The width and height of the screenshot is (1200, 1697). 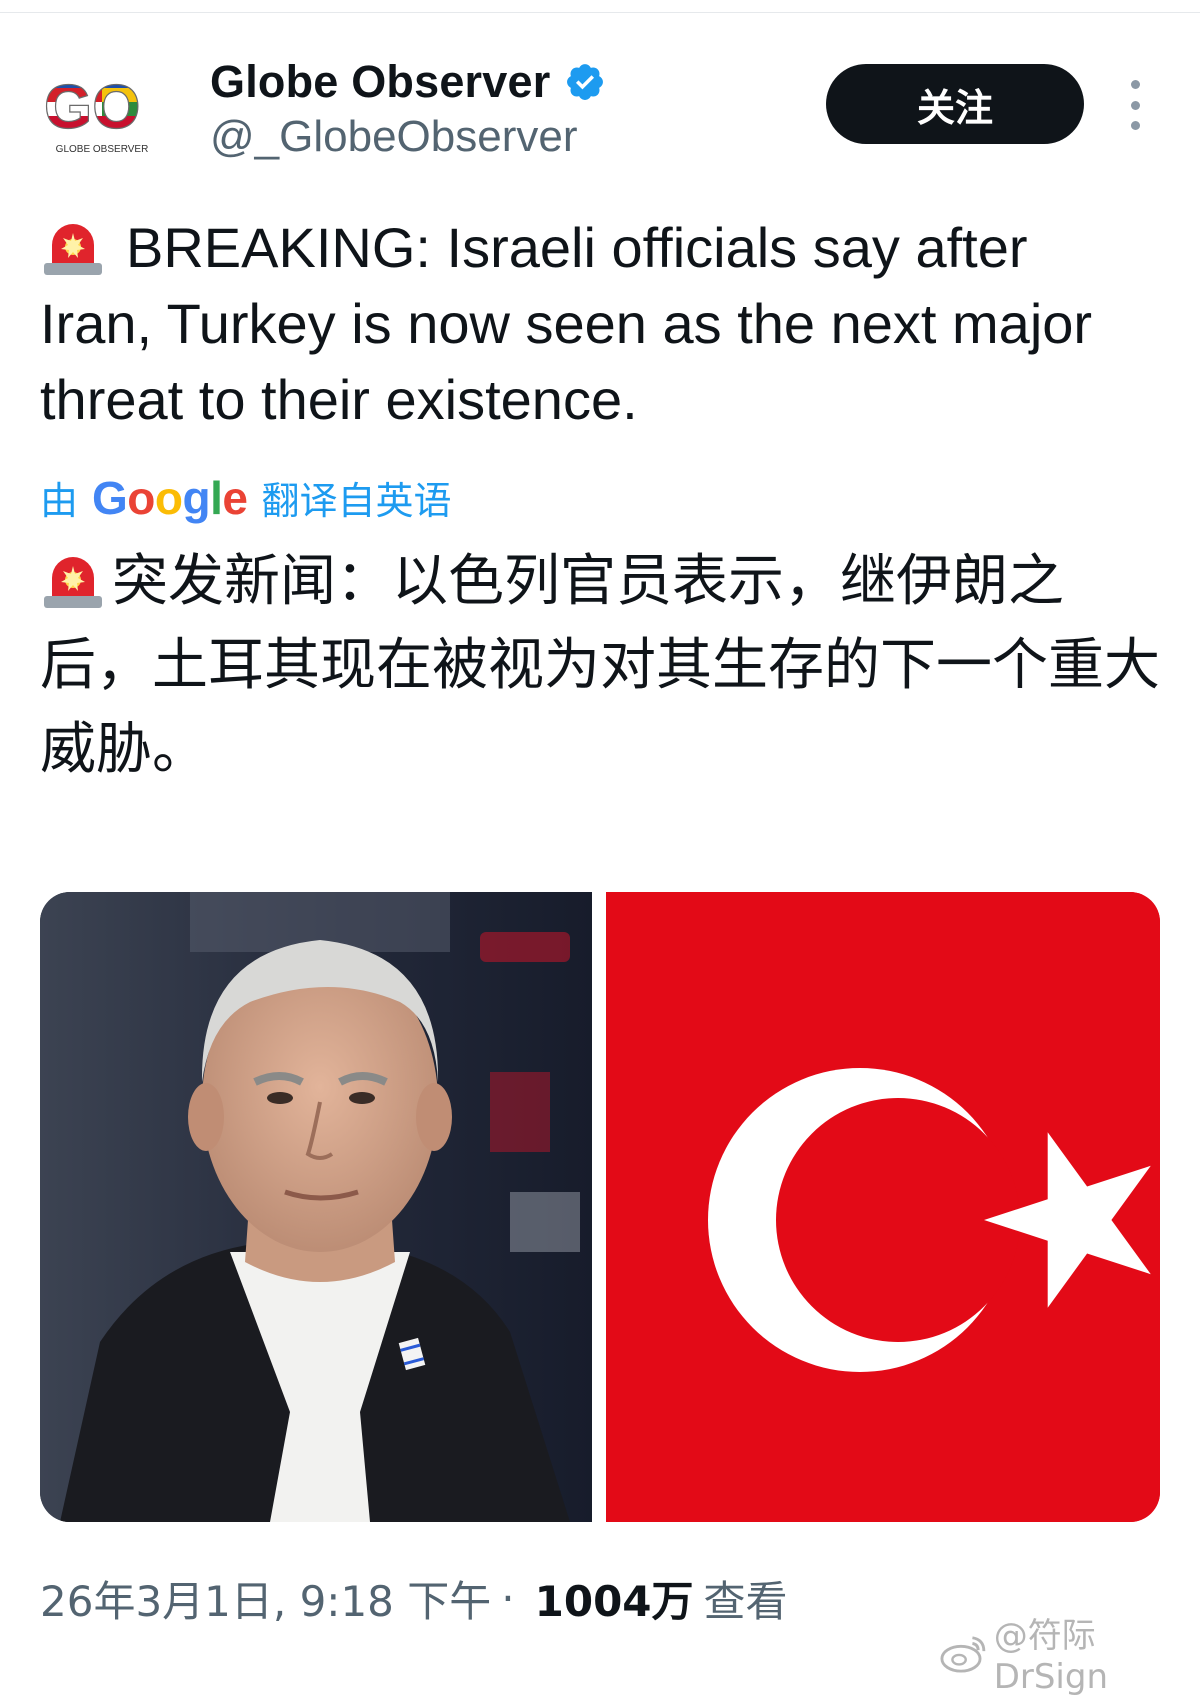 I want to click on tweet-text-chinese: 突发新闻：以色列官员表示，继伊朗之后，土耳其现在被视为对其生存的下一个重大威胁。, so click(x=600, y=666).